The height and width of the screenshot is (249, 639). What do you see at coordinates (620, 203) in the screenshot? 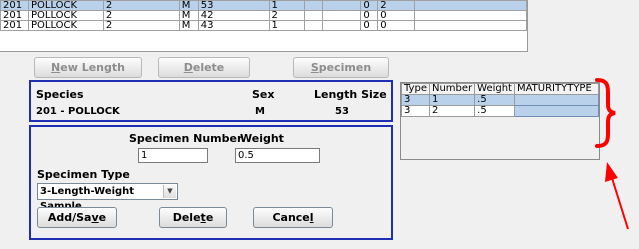
I see `red-arrow-shaft` at bounding box center [620, 203].